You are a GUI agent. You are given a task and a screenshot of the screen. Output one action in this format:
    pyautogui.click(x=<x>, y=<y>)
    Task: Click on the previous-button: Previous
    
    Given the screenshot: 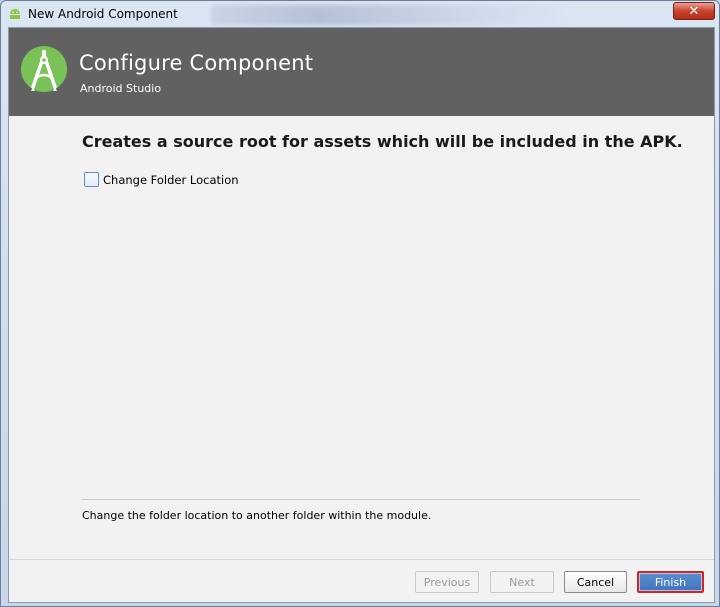 What is the action you would take?
    pyautogui.click(x=447, y=582)
    